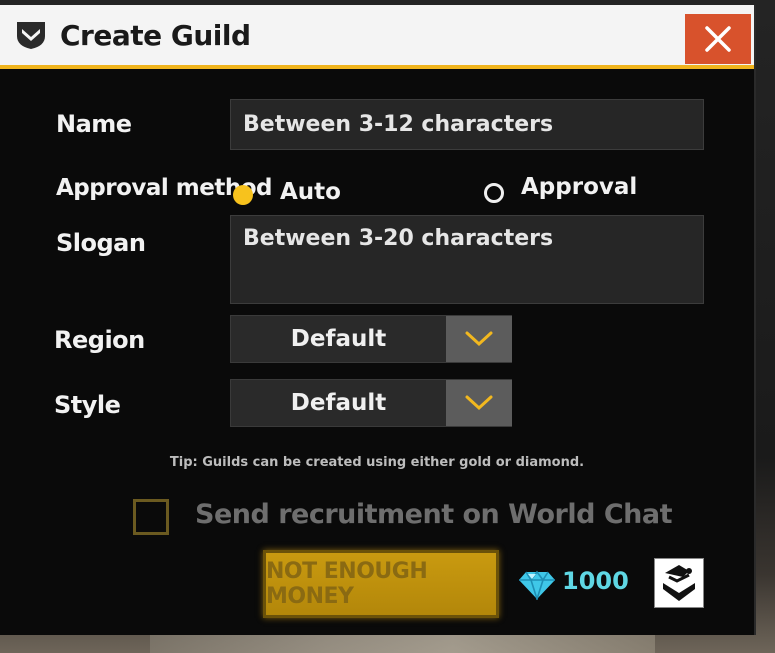  I want to click on radio-approval-label: Approval, so click(579, 187).